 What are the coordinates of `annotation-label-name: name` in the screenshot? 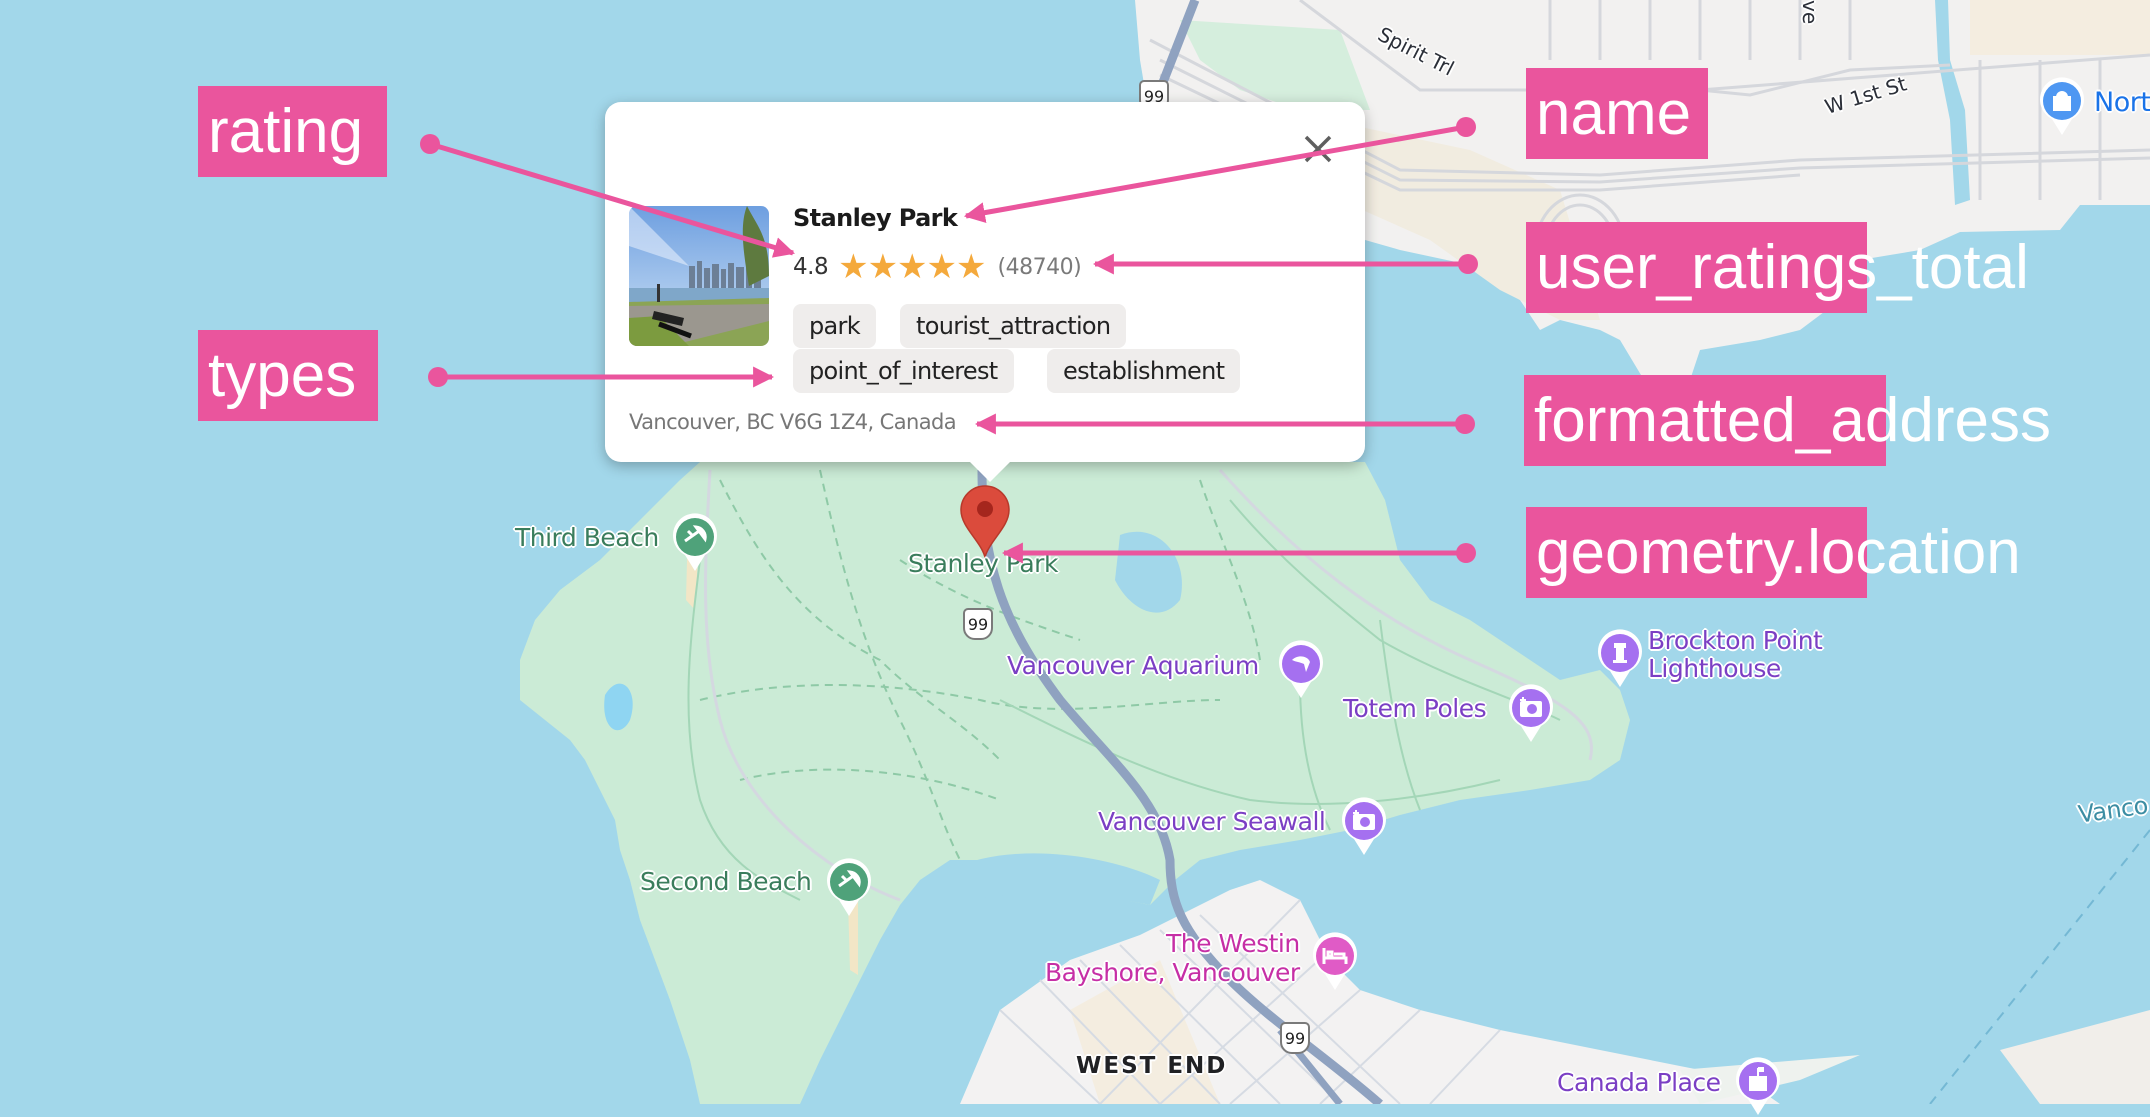 It's located at (1617, 113).